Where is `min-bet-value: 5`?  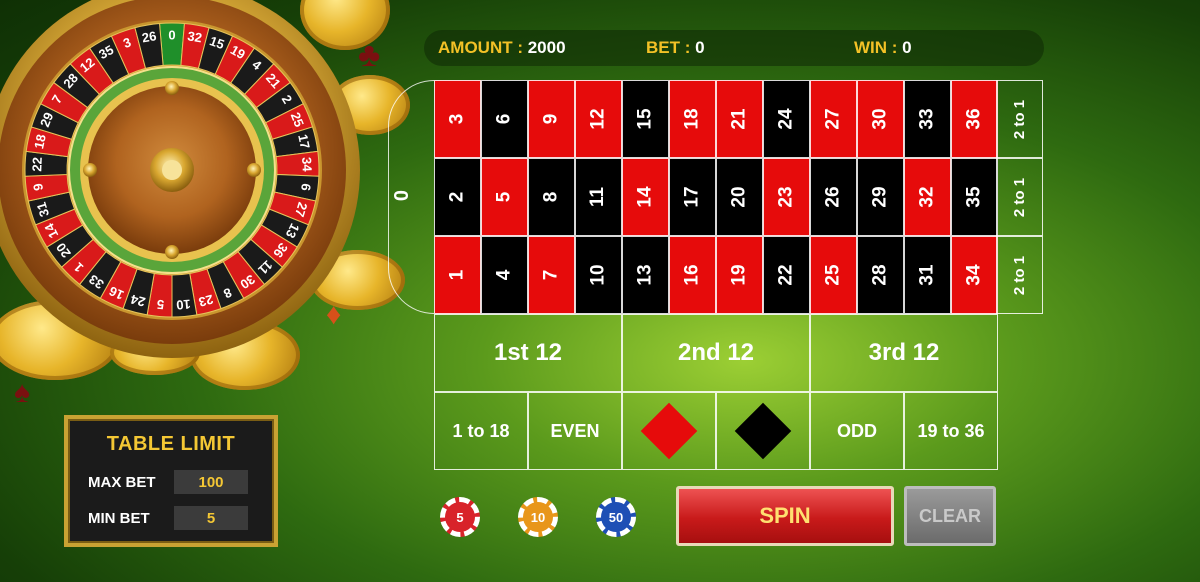
min-bet-value: 5 is located at coordinates (211, 518).